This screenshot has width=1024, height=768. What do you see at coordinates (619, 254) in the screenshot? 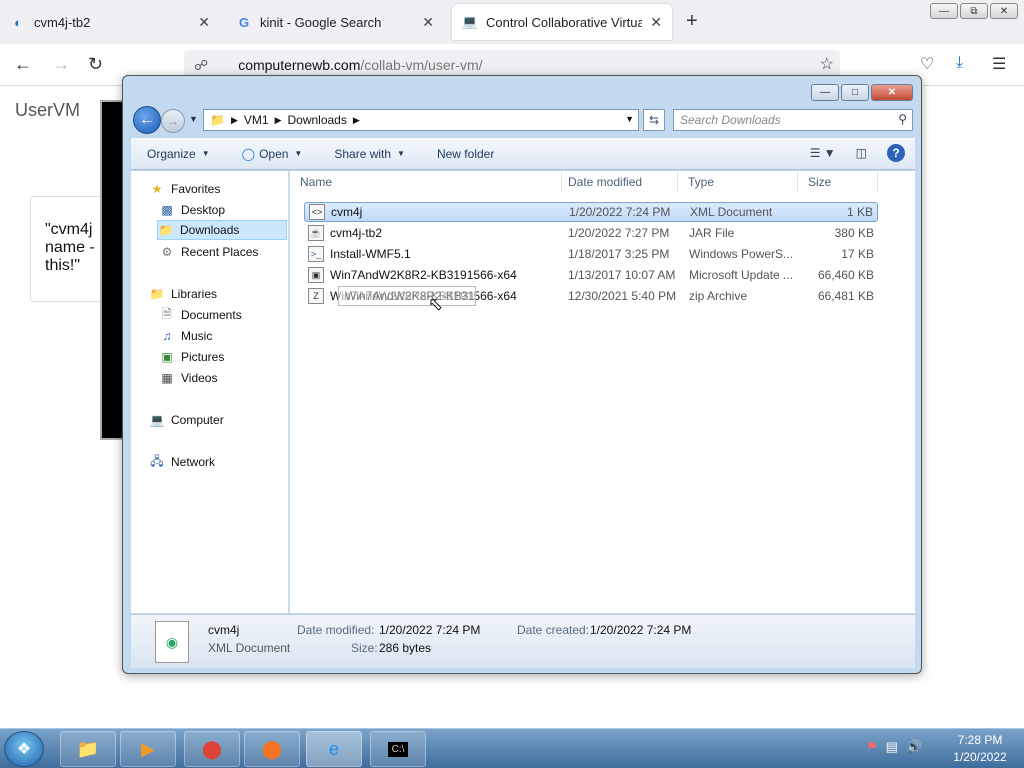
I see `file-date: 1/18/2017 3:25 PM` at bounding box center [619, 254].